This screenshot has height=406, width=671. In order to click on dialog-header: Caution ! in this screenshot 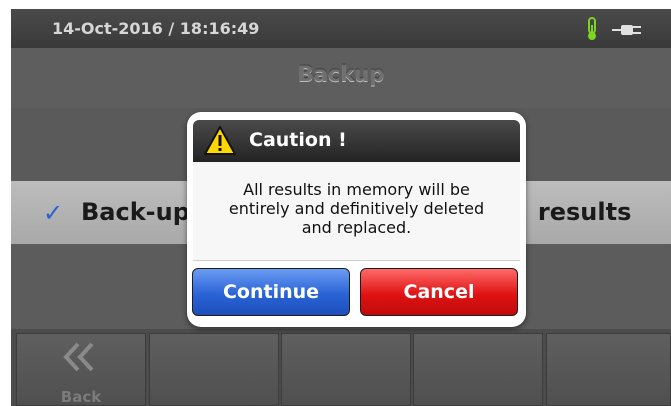, I will do `click(356, 141)`.